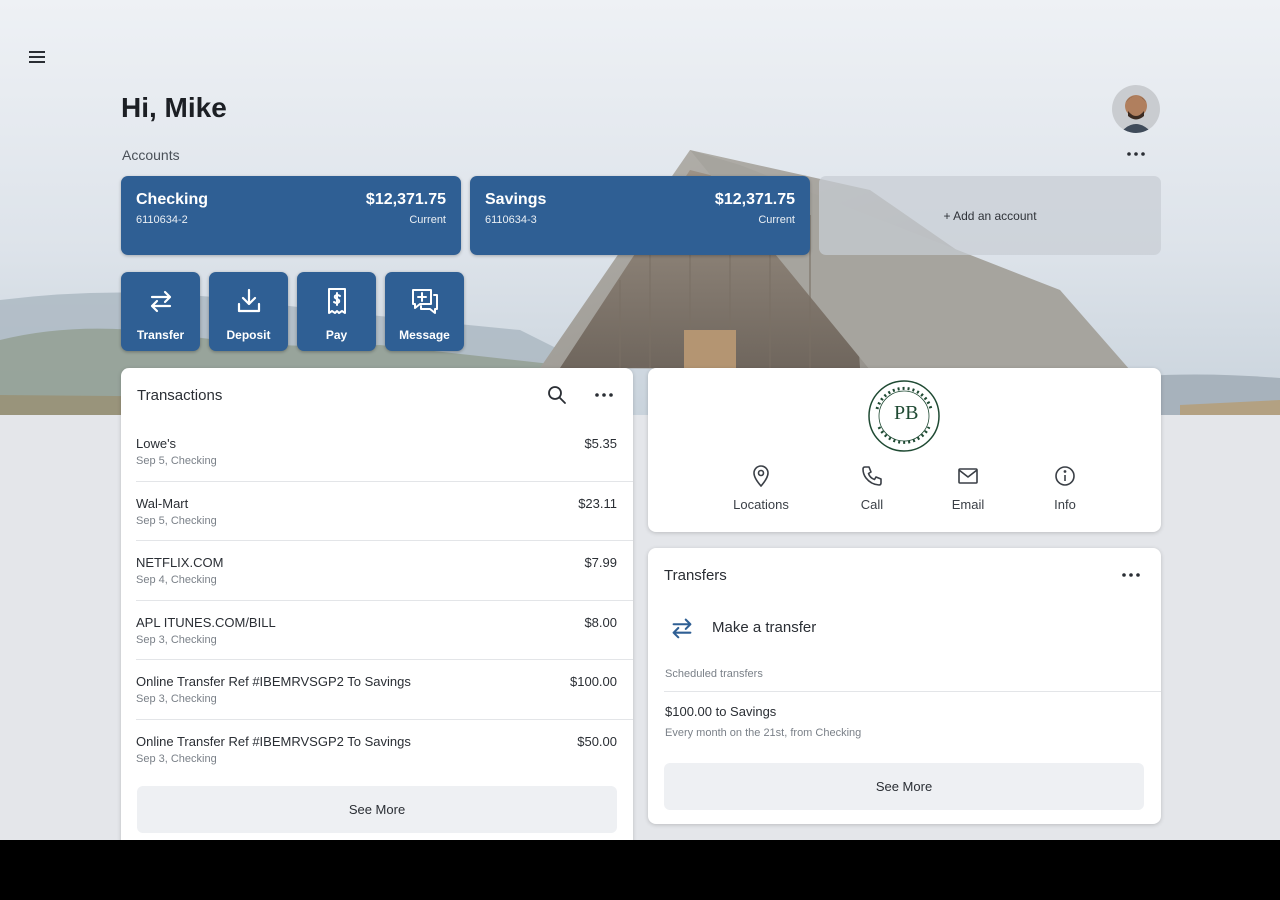 This screenshot has width=1280, height=900. What do you see at coordinates (968, 488) in the screenshot?
I see `email-button: Email` at bounding box center [968, 488].